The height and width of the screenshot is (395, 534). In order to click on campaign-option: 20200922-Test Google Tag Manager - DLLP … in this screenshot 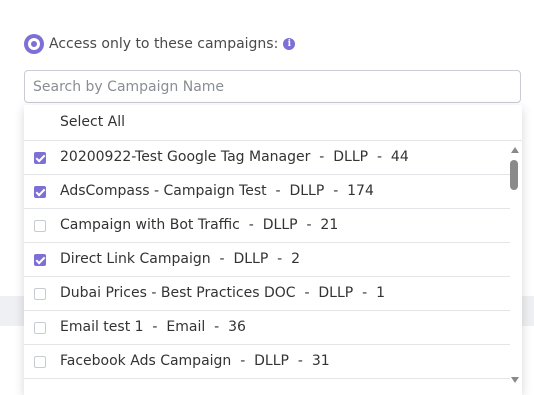, I will do `click(267, 158)`.